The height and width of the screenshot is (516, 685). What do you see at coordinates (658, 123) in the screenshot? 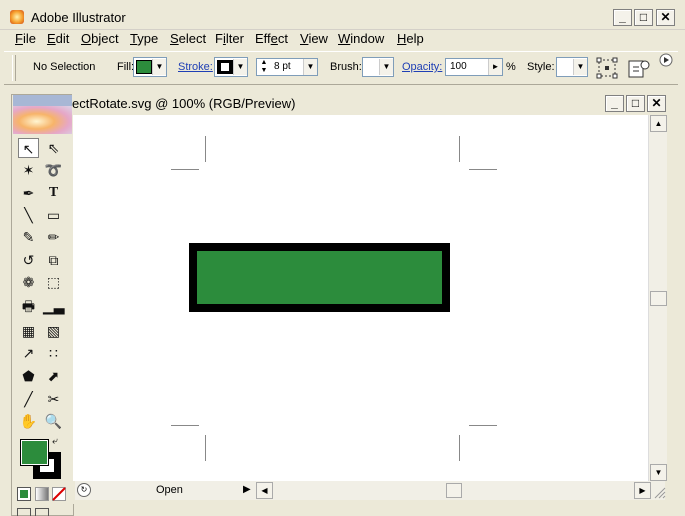
I see `scroll-up-icon: ▲` at bounding box center [658, 123].